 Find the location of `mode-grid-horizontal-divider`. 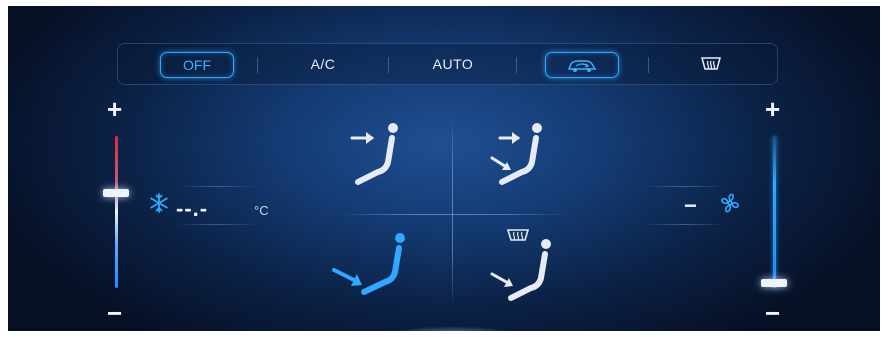

mode-grid-horizontal-divider is located at coordinates (453, 214).